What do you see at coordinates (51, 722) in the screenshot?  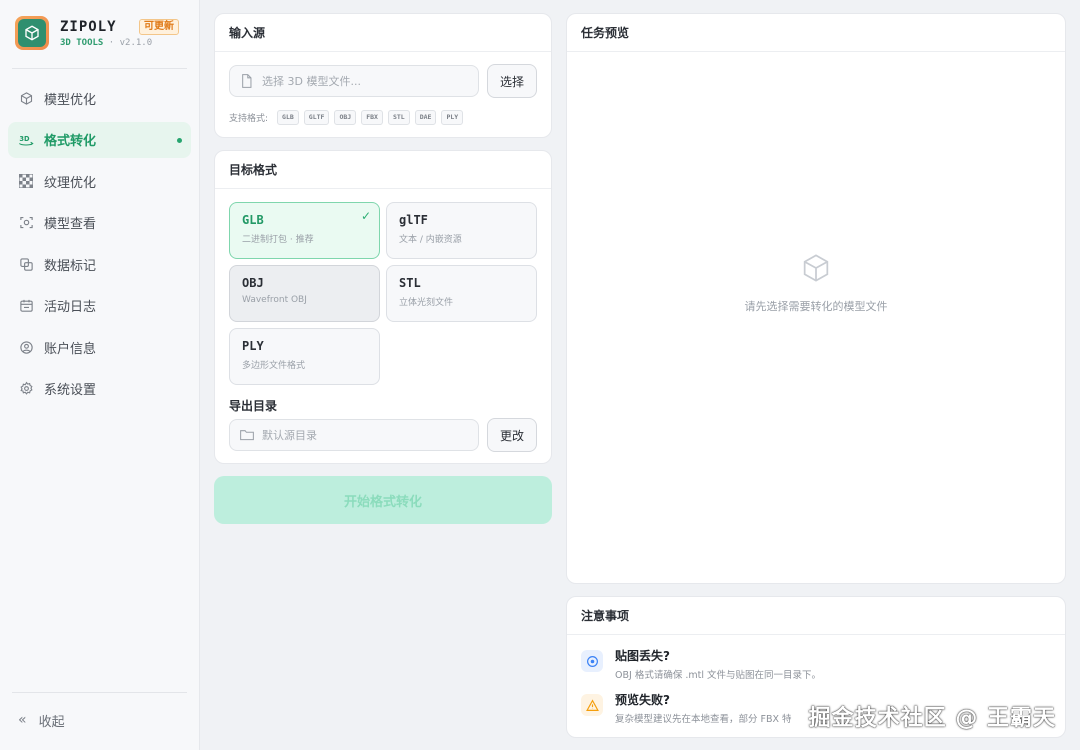 I see `collapse-label: 收起` at bounding box center [51, 722].